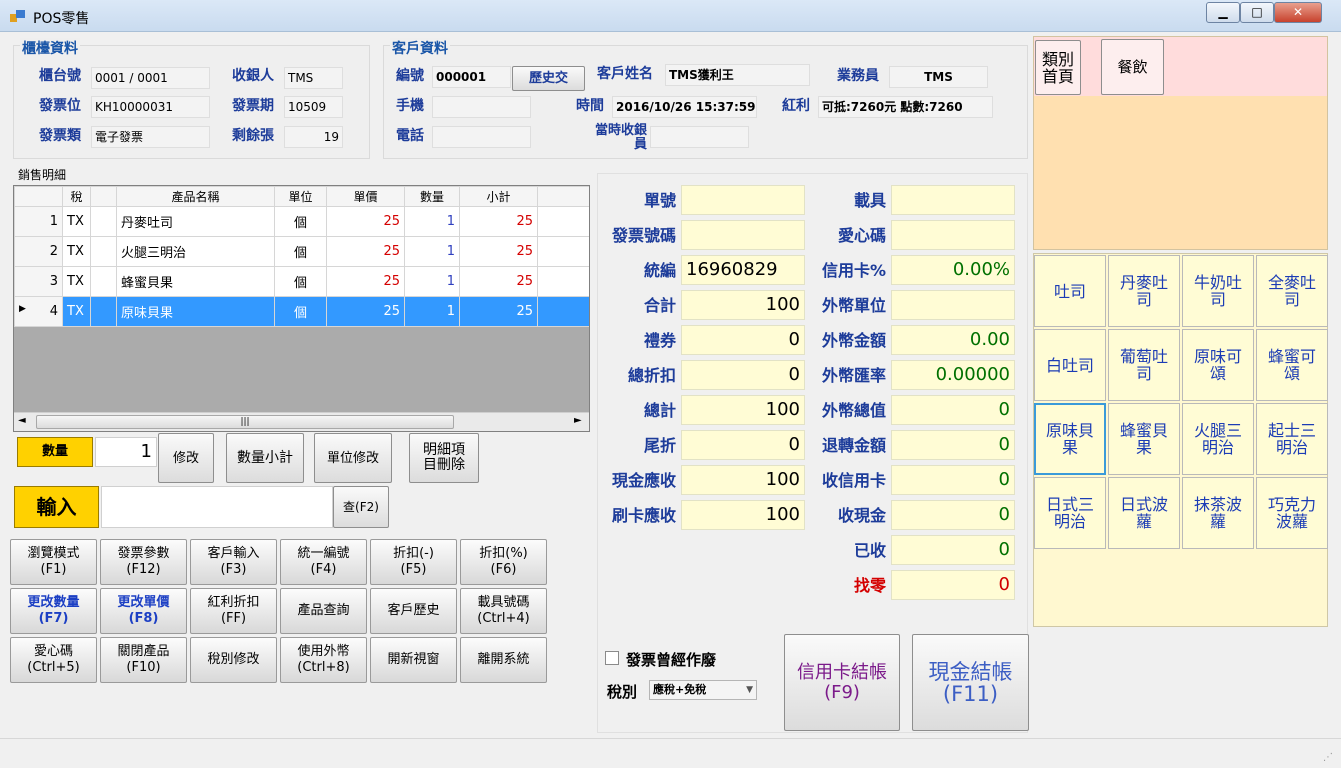 Image resolution: width=1341 pixels, height=768 pixels. Describe the element at coordinates (301, 251) in the screenshot. I see `table-row: 2 TX 火腿三明治 個 25 1 25` at that location.